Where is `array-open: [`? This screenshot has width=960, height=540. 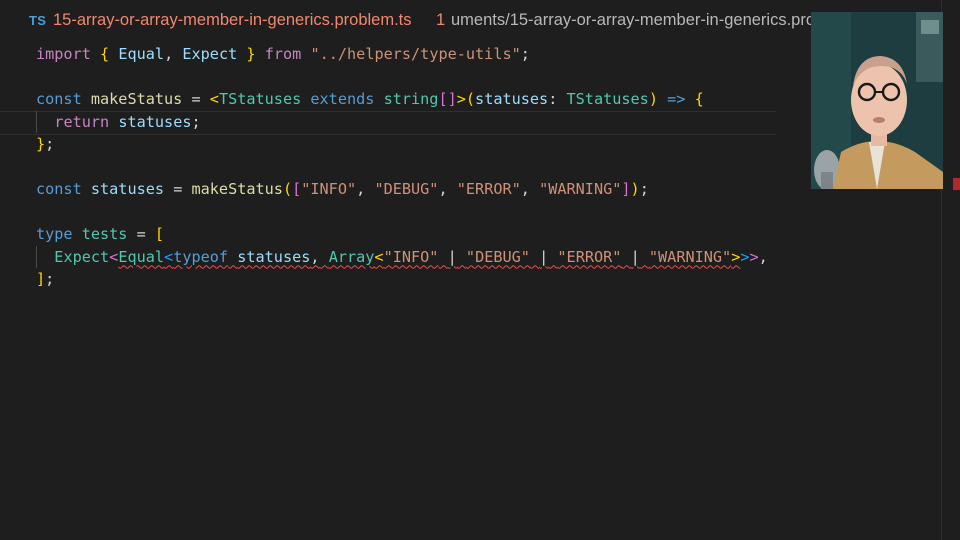
array-open: [ is located at coordinates (297, 189).